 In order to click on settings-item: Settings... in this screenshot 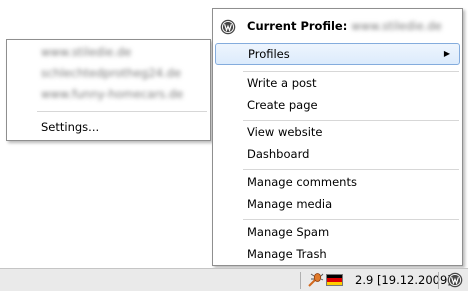, I will do `click(108, 127)`.